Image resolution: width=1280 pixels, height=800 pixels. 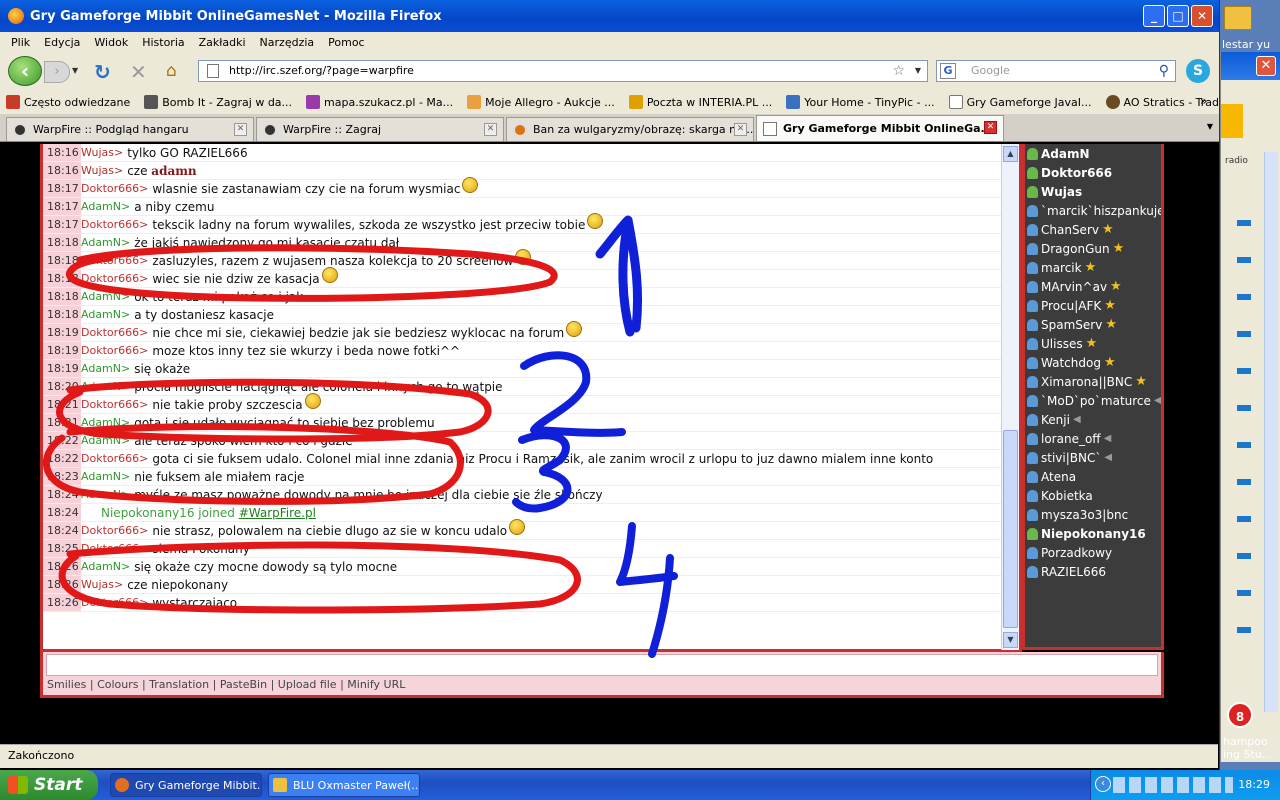 What do you see at coordinates (1173, 785) in the screenshot?
I see `tray-icons` at bounding box center [1173, 785].